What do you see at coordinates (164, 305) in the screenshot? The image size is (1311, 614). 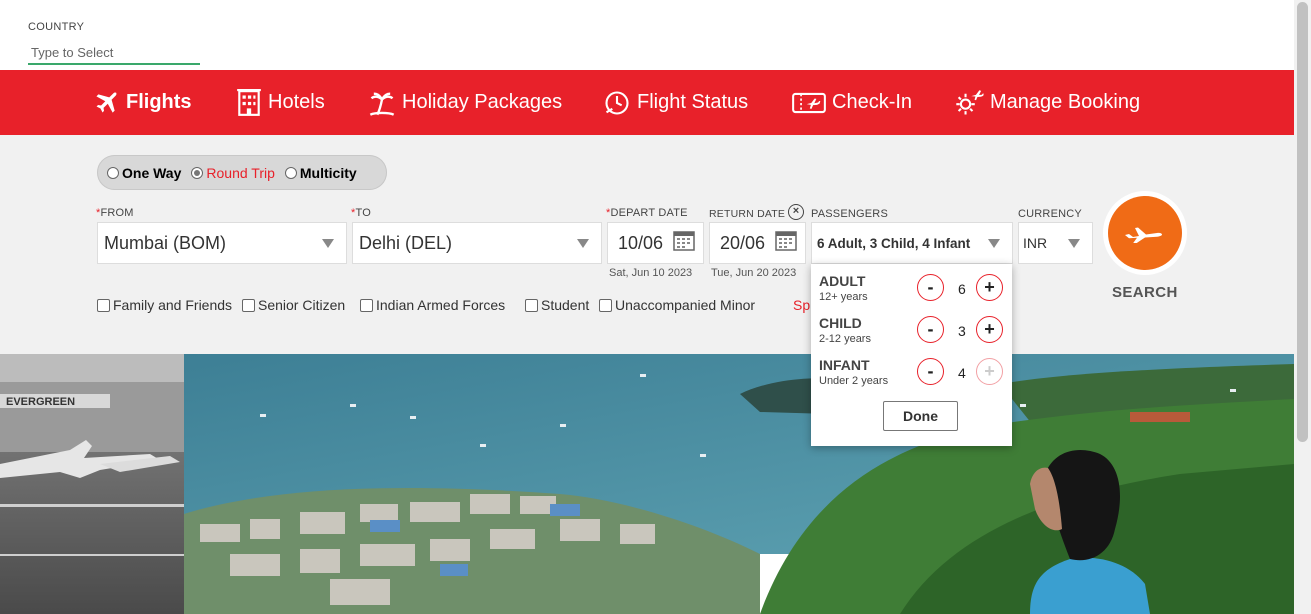 I see `checkbox-family-friends: Family and Friends` at bounding box center [164, 305].